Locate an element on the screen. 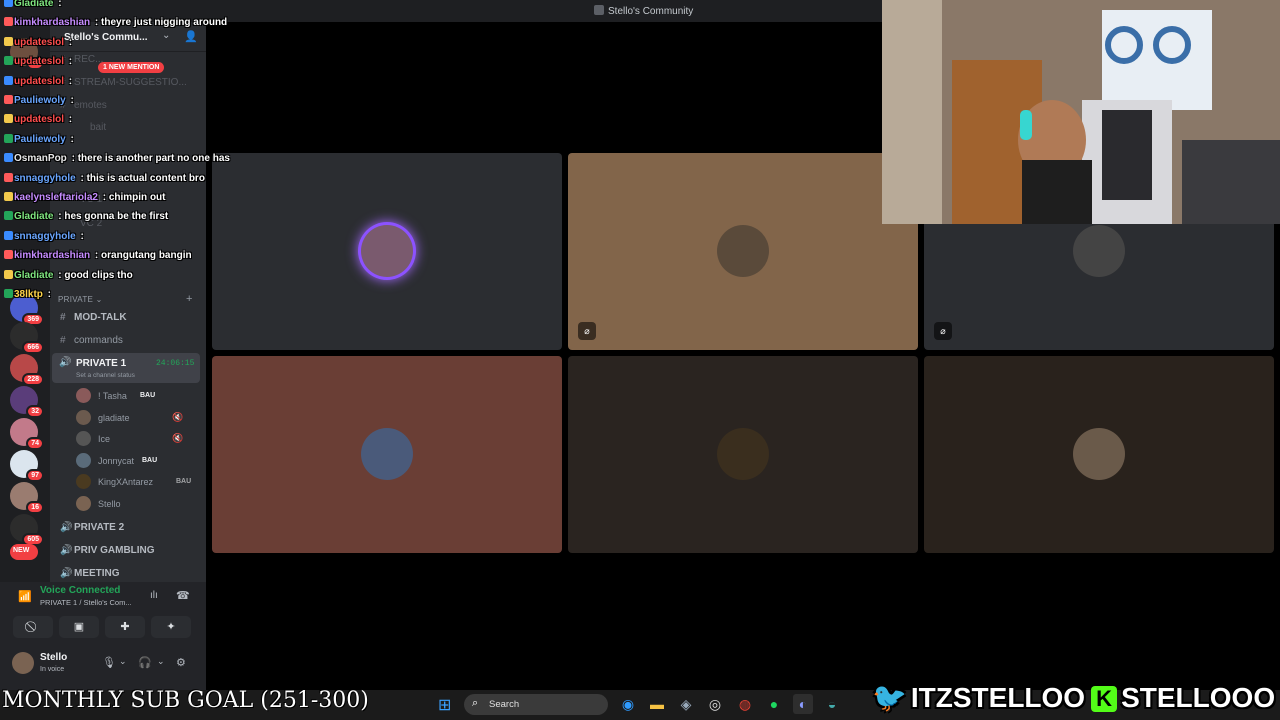 This screenshot has height=720, width=1280. channel-status: Set a channel status is located at coordinates (105, 375).